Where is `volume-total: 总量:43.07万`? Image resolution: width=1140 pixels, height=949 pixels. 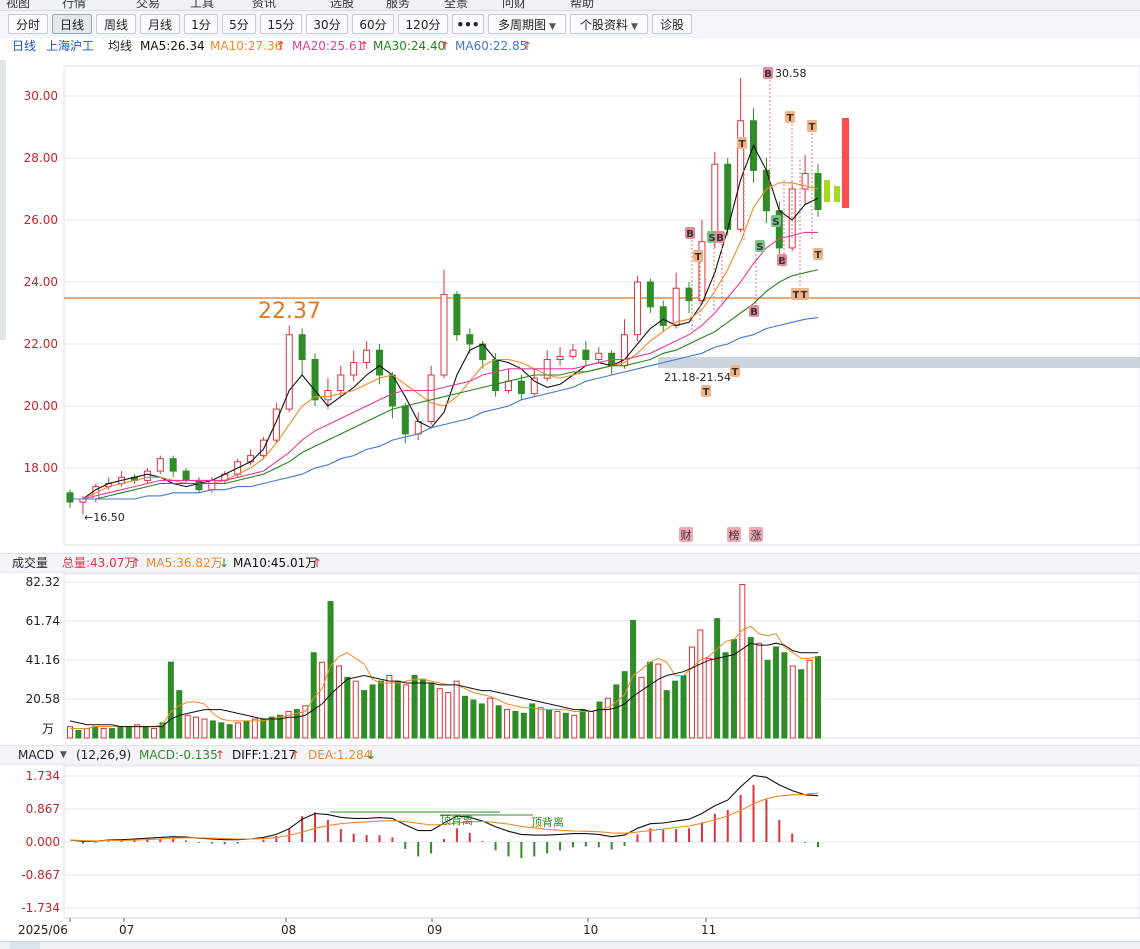
volume-total: 总量:43.07万 is located at coordinates (99, 563).